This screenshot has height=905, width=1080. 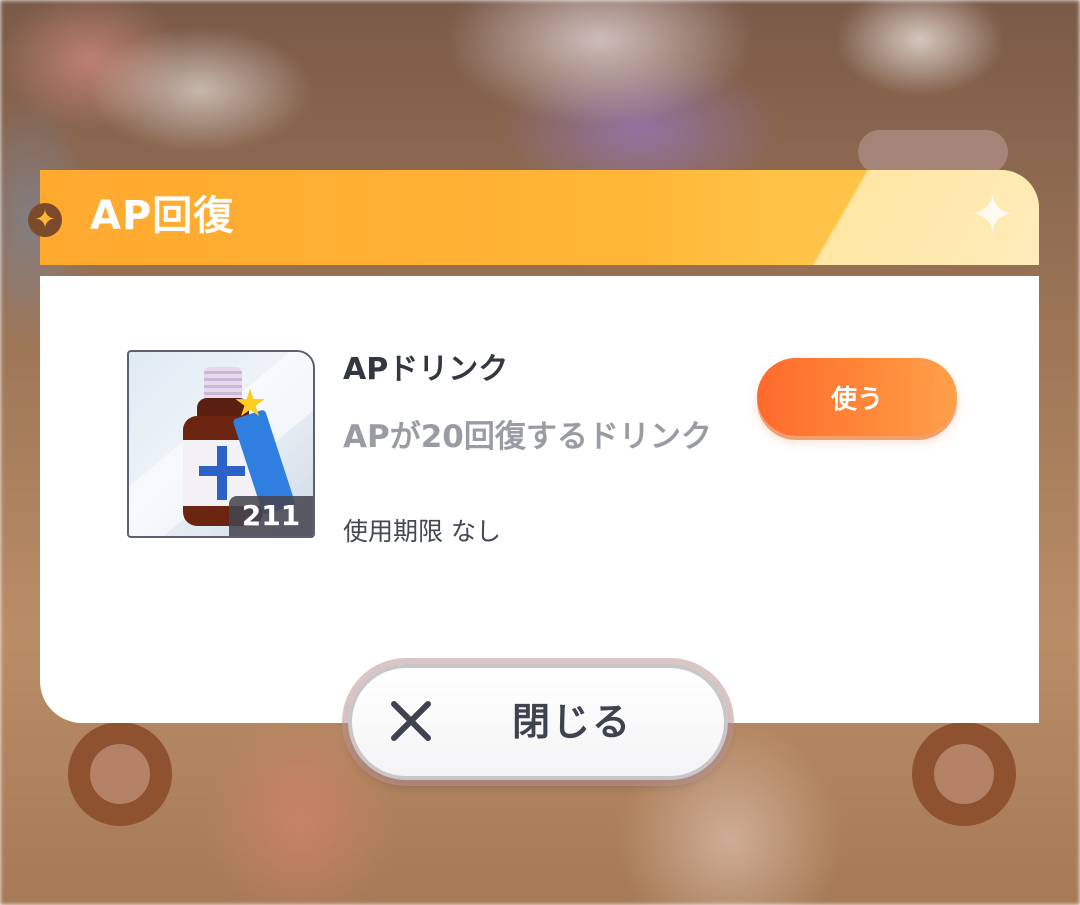 What do you see at coordinates (422, 531) in the screenshot?
I see `item-expiry: 使用期限 なし` at bounding box center [422, 531].